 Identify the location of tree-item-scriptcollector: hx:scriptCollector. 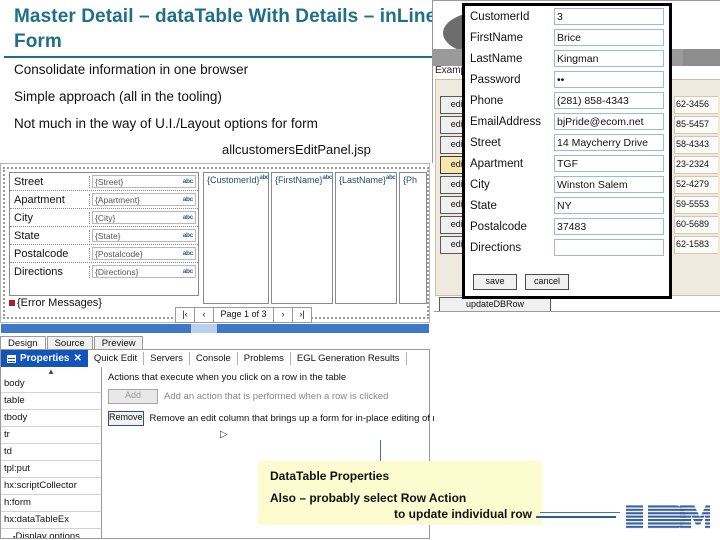
(51, 486).